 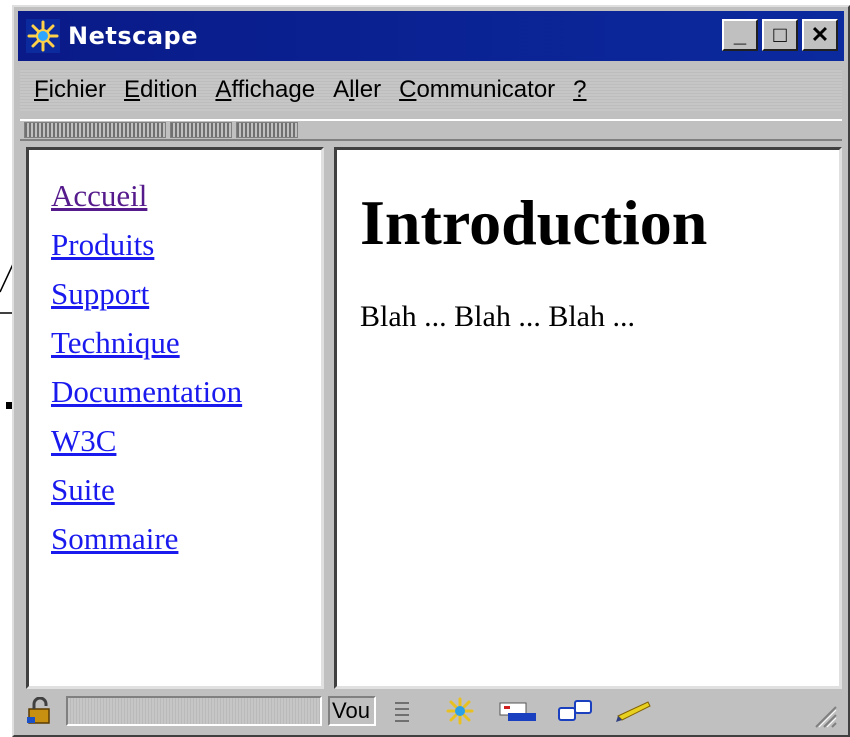 I want to click on minimize-button: _, so click(x=740, y=35).